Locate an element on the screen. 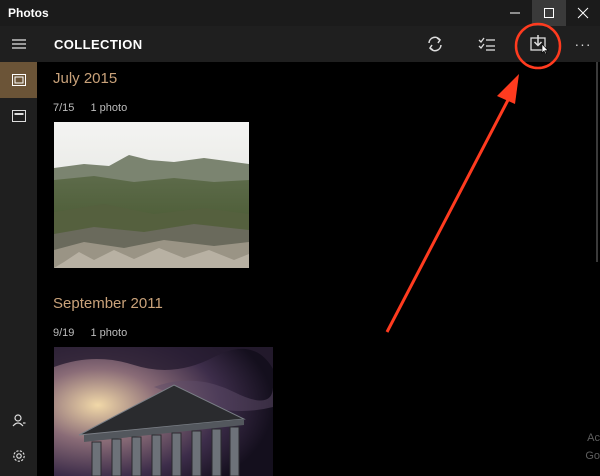  group-date: 9/19 is located at coordinates (64, 333).